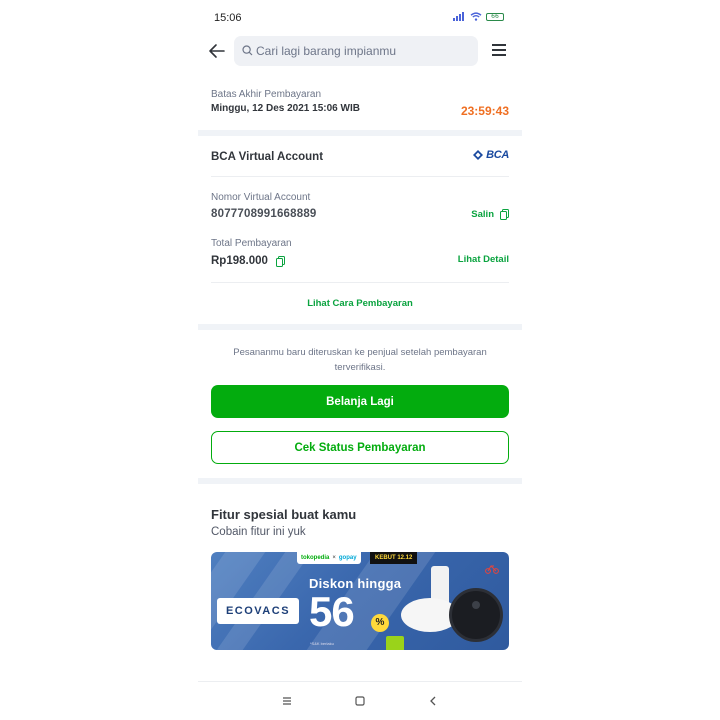 The height and width of the screenshot is (720, 720). Describe the element at coordinates (266, 94) in the screenshot. I see `deadline-label: Batas Akhir Pembayaran` at that location.